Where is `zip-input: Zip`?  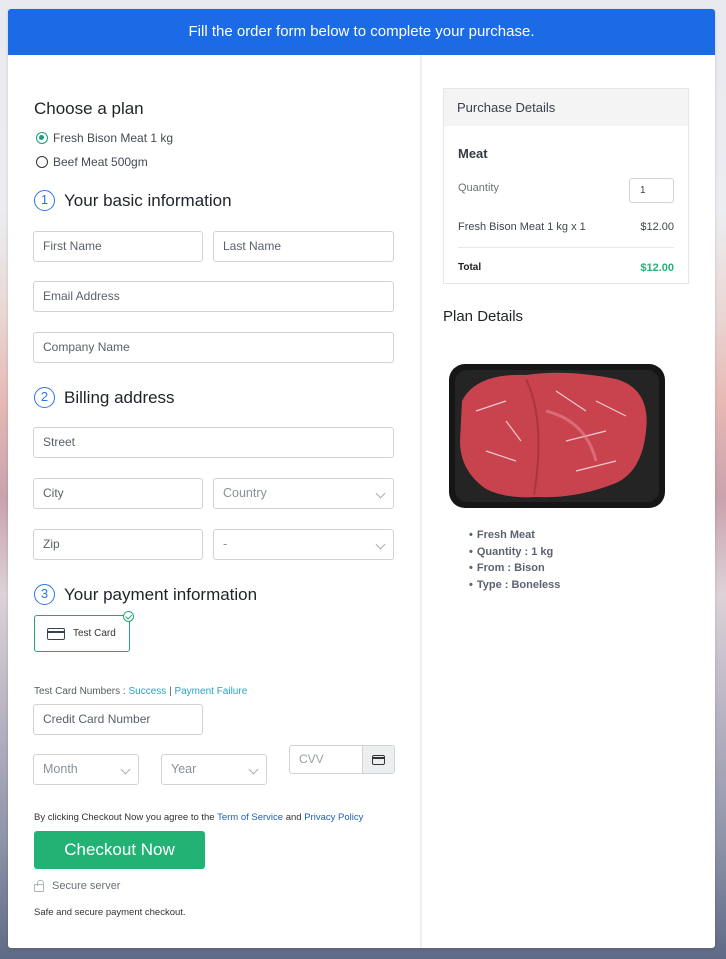 zip-input: Zip is located at coordinates (118, 544).